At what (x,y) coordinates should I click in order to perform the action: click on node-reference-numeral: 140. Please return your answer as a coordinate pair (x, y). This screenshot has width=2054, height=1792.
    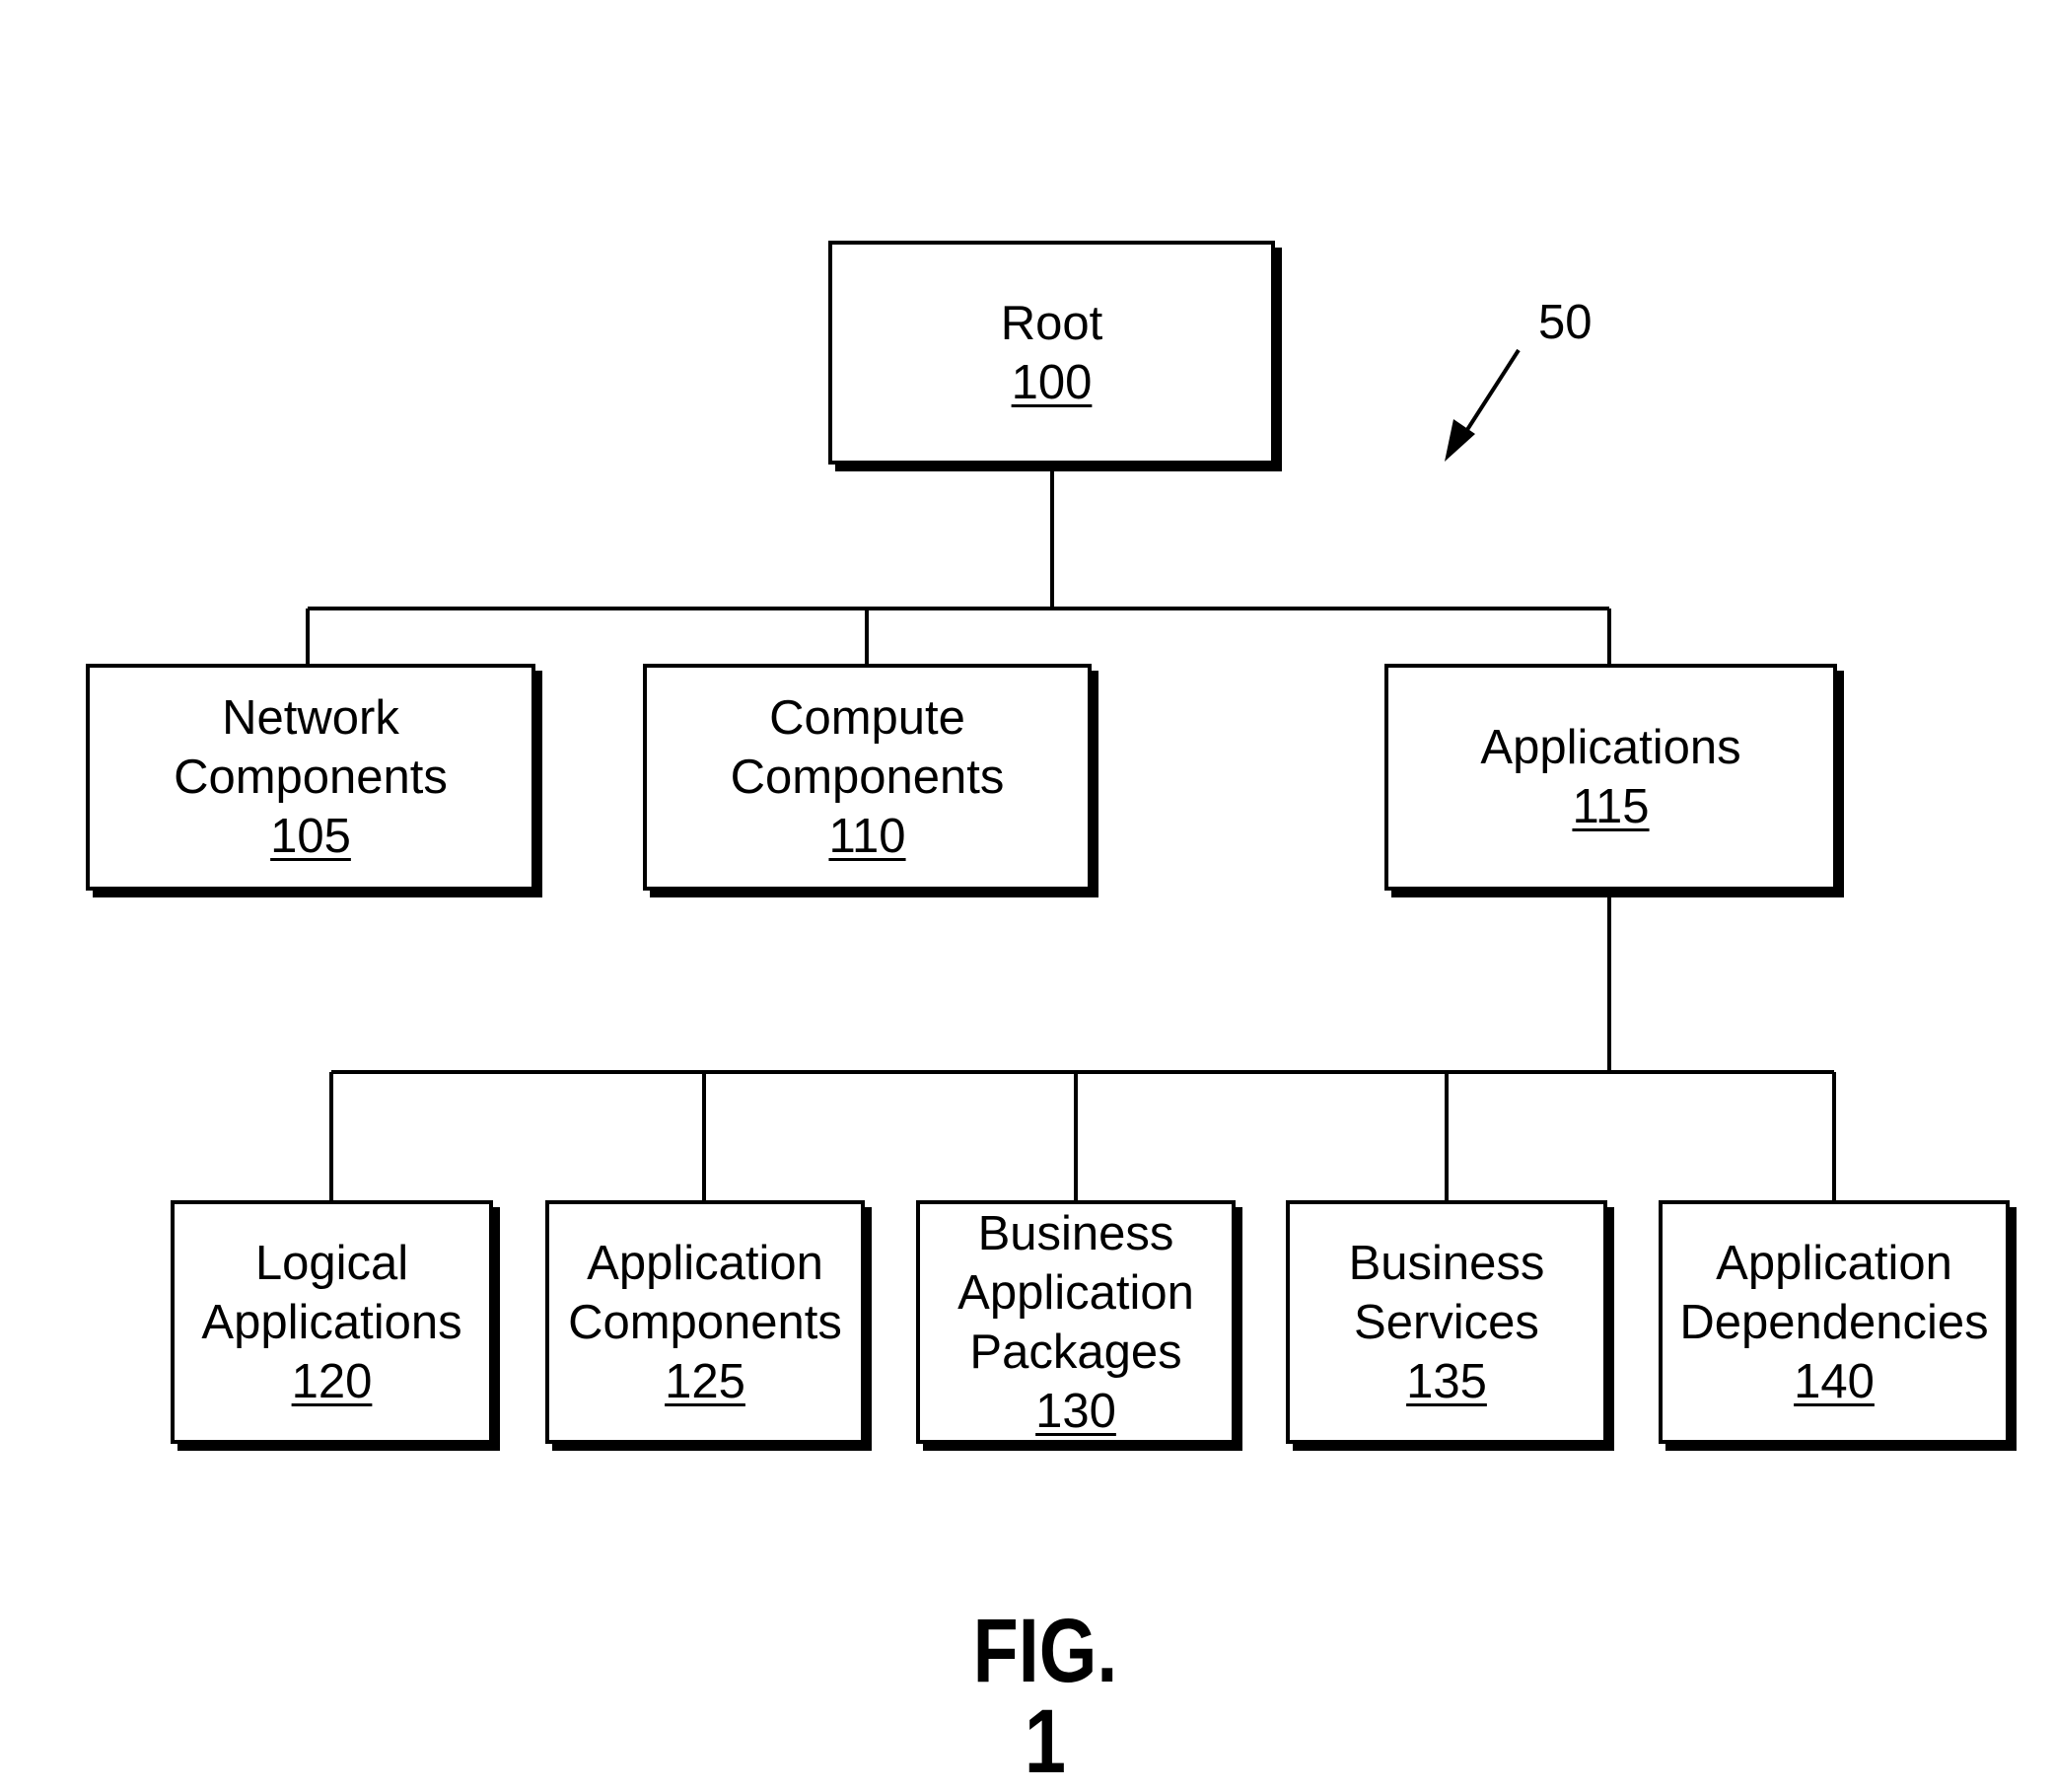
    Looking at the image, I should click on (1834, 1381).